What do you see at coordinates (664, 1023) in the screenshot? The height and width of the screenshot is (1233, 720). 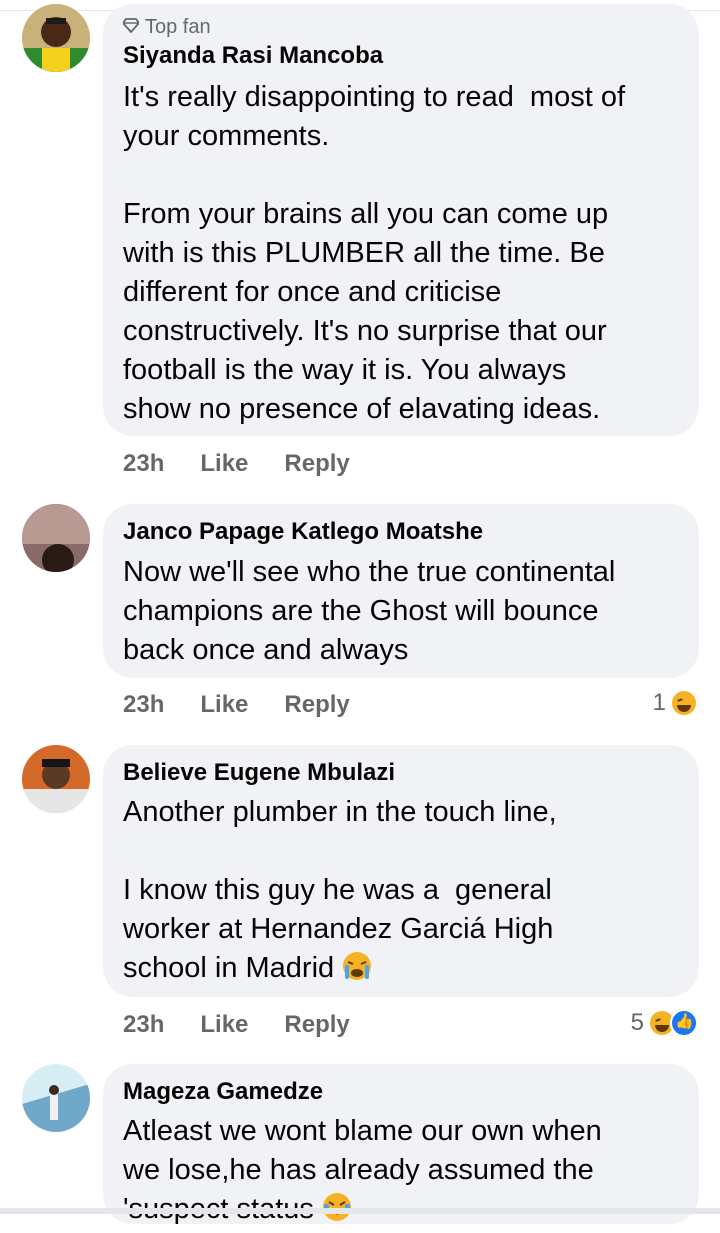 I see `reactions-summary: 5` at bounding box center [664, 1023].